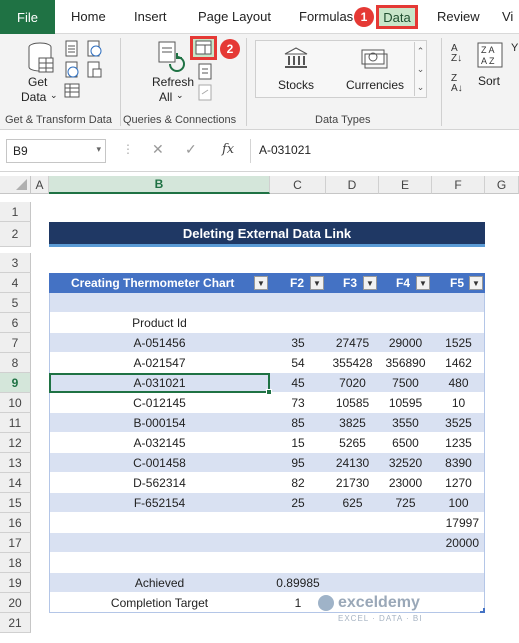 The image size is (519, 643). I want to click on cell-f4: 7500, so click(405, 383).